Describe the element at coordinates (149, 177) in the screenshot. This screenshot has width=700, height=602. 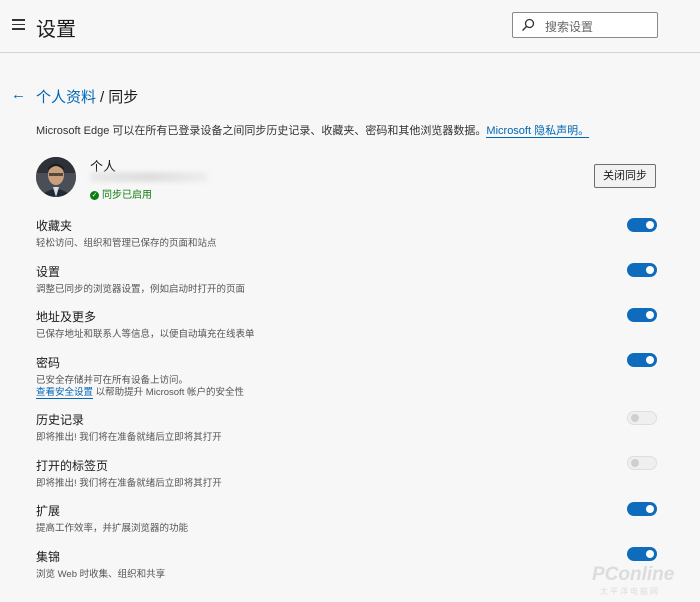
I see `redacted-email` at that location.